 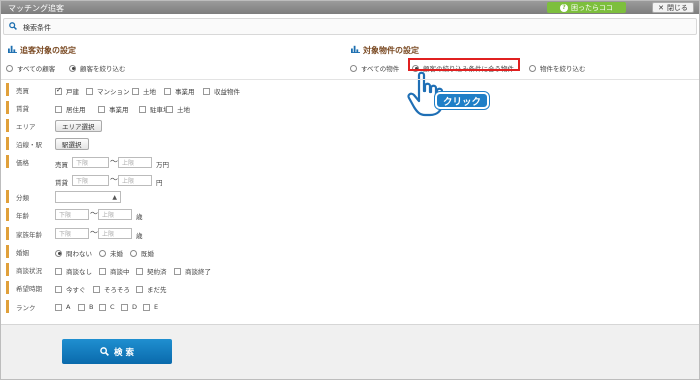 I want to click on checkbox-label: そろそろ, so click(x=117, y=290).